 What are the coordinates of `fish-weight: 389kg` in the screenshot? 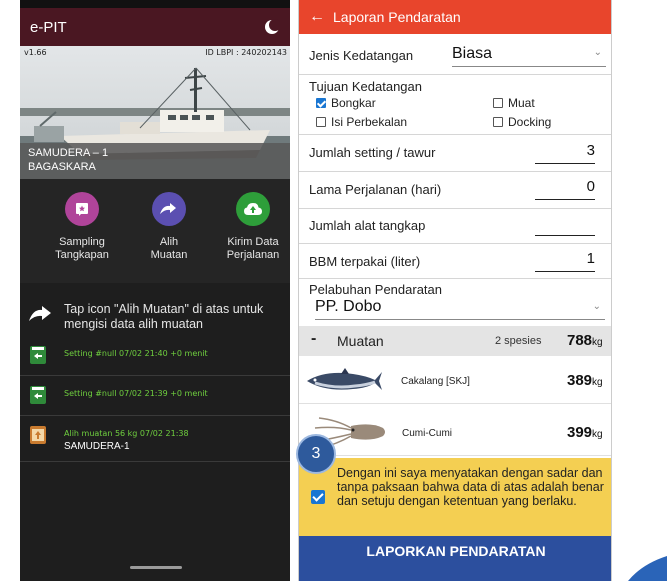 It's located at (585, 381).